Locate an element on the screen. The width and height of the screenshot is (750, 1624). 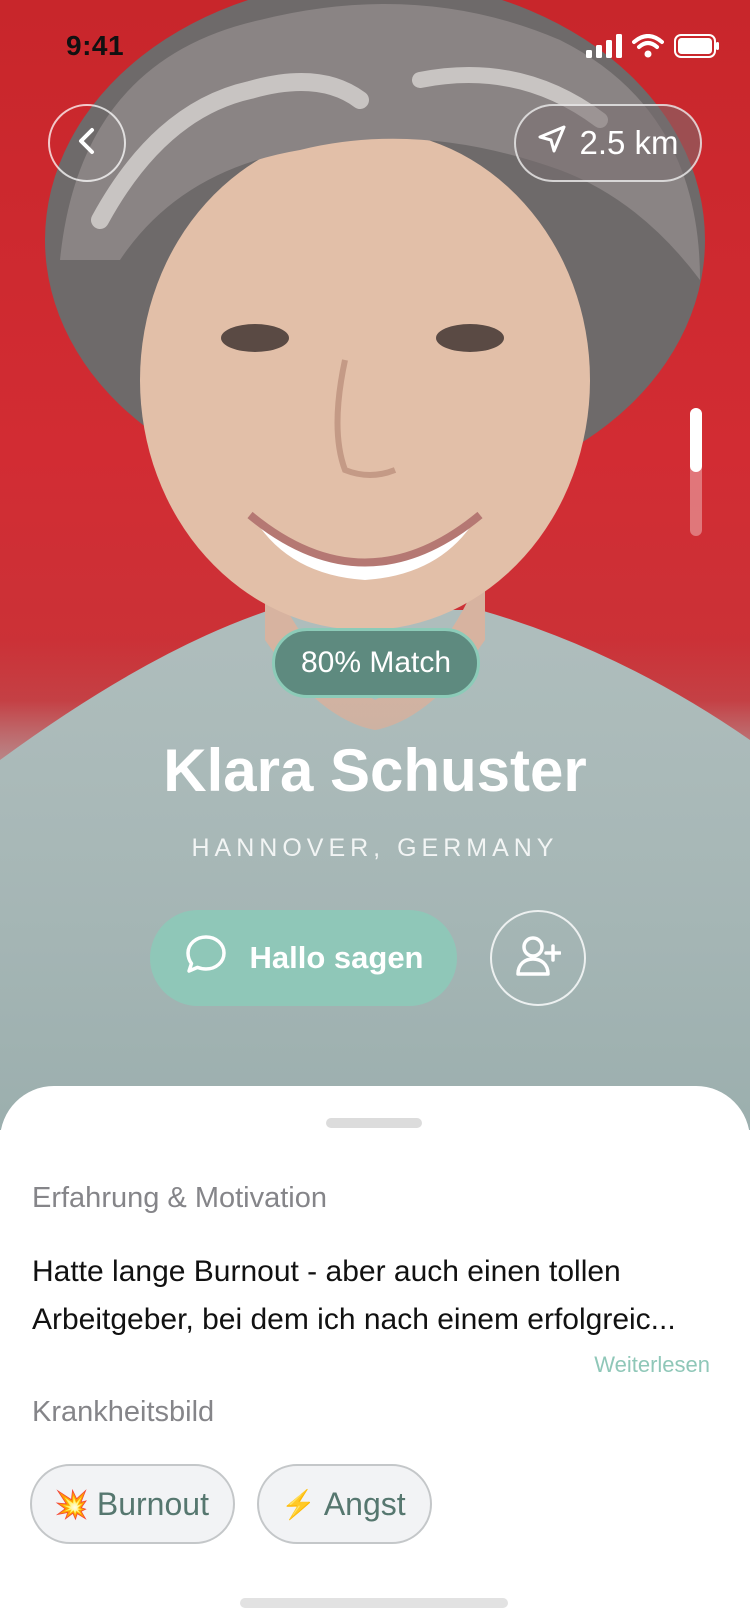
say-hello-label: Hallo sagen is located at coordinates (336, 957).